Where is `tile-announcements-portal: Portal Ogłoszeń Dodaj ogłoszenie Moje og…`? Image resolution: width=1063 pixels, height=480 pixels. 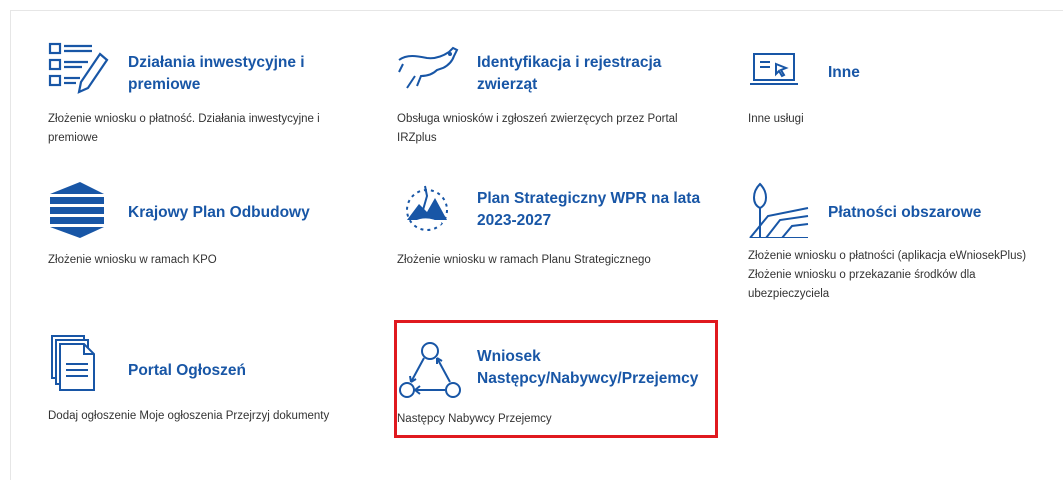
tile-announcements-portal: Portal Ogłoszeń Dodaj ogłoszenie Moje og… is located at coordinates (218, 384).